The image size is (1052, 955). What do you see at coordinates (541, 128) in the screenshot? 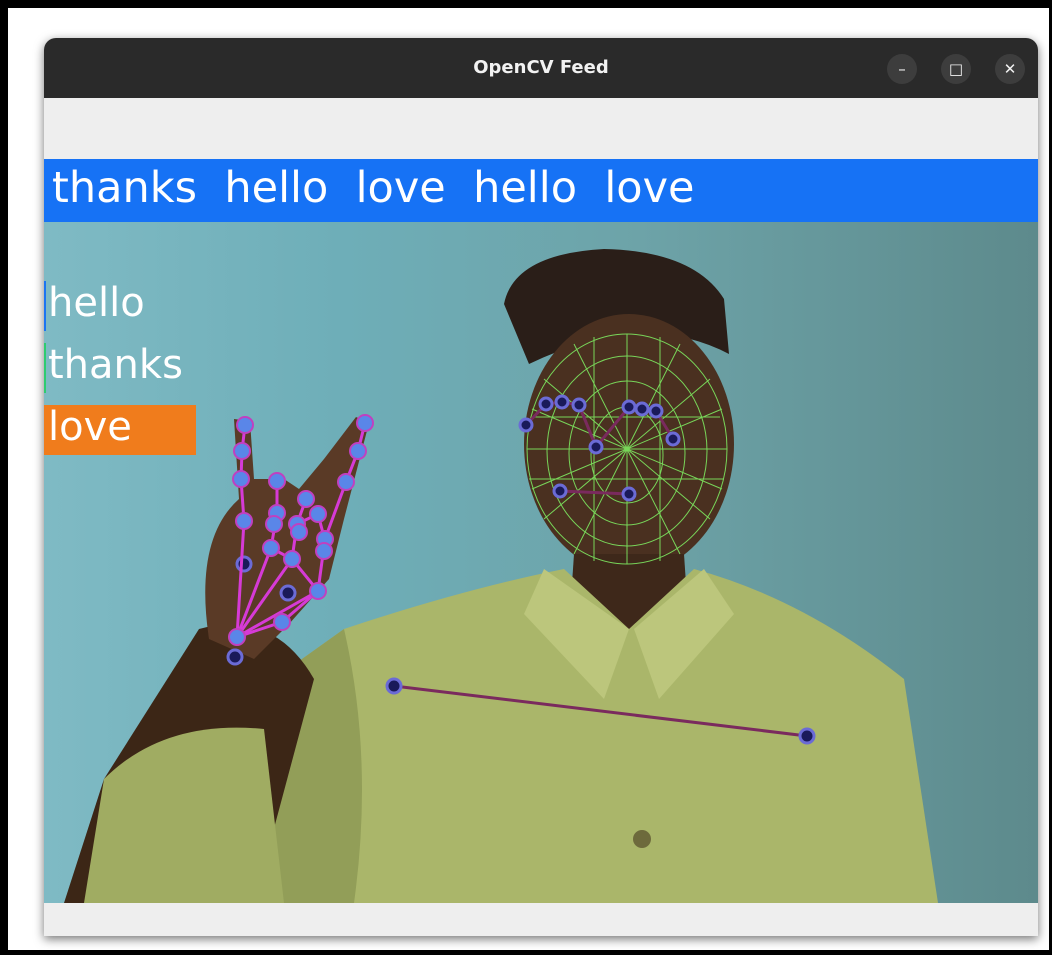
I see `window-padding-top` at bounding box center [541, 128].